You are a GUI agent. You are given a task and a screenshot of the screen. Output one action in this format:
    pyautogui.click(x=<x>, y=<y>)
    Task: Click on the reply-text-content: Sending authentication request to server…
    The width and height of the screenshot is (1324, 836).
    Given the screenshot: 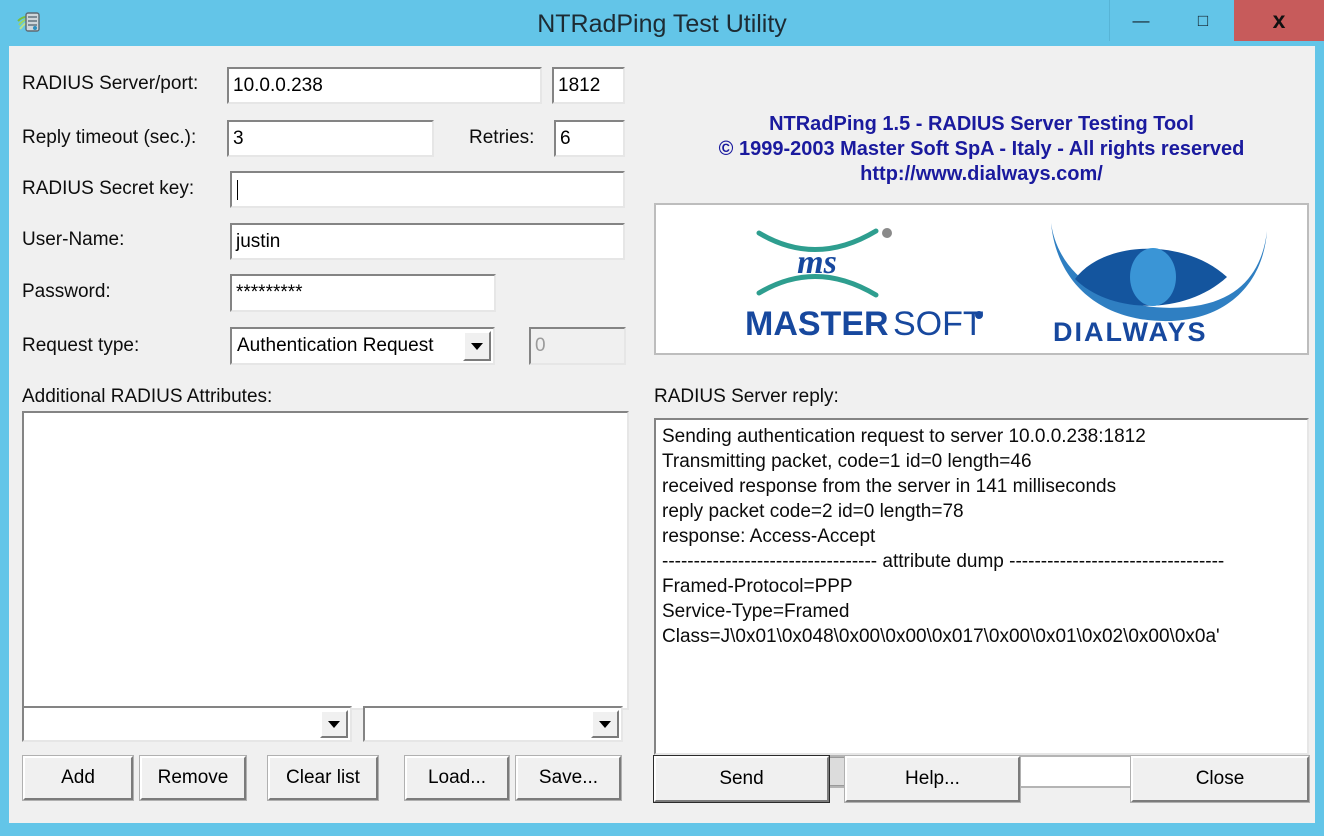 What is the action you would take?
    pyautogui.click(x=943, y=536)
    